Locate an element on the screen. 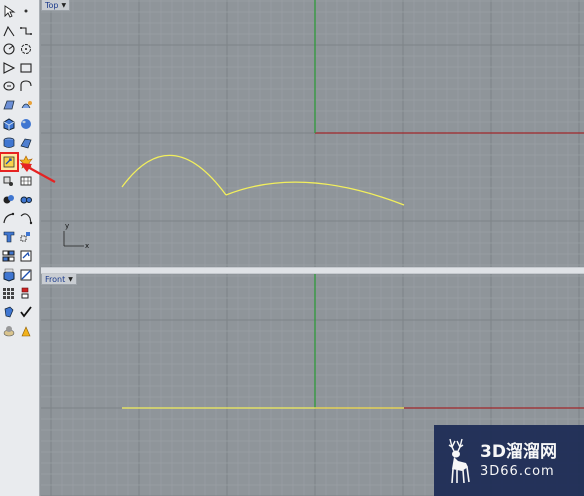  fillet-icon is located at coordinates (26, 200).